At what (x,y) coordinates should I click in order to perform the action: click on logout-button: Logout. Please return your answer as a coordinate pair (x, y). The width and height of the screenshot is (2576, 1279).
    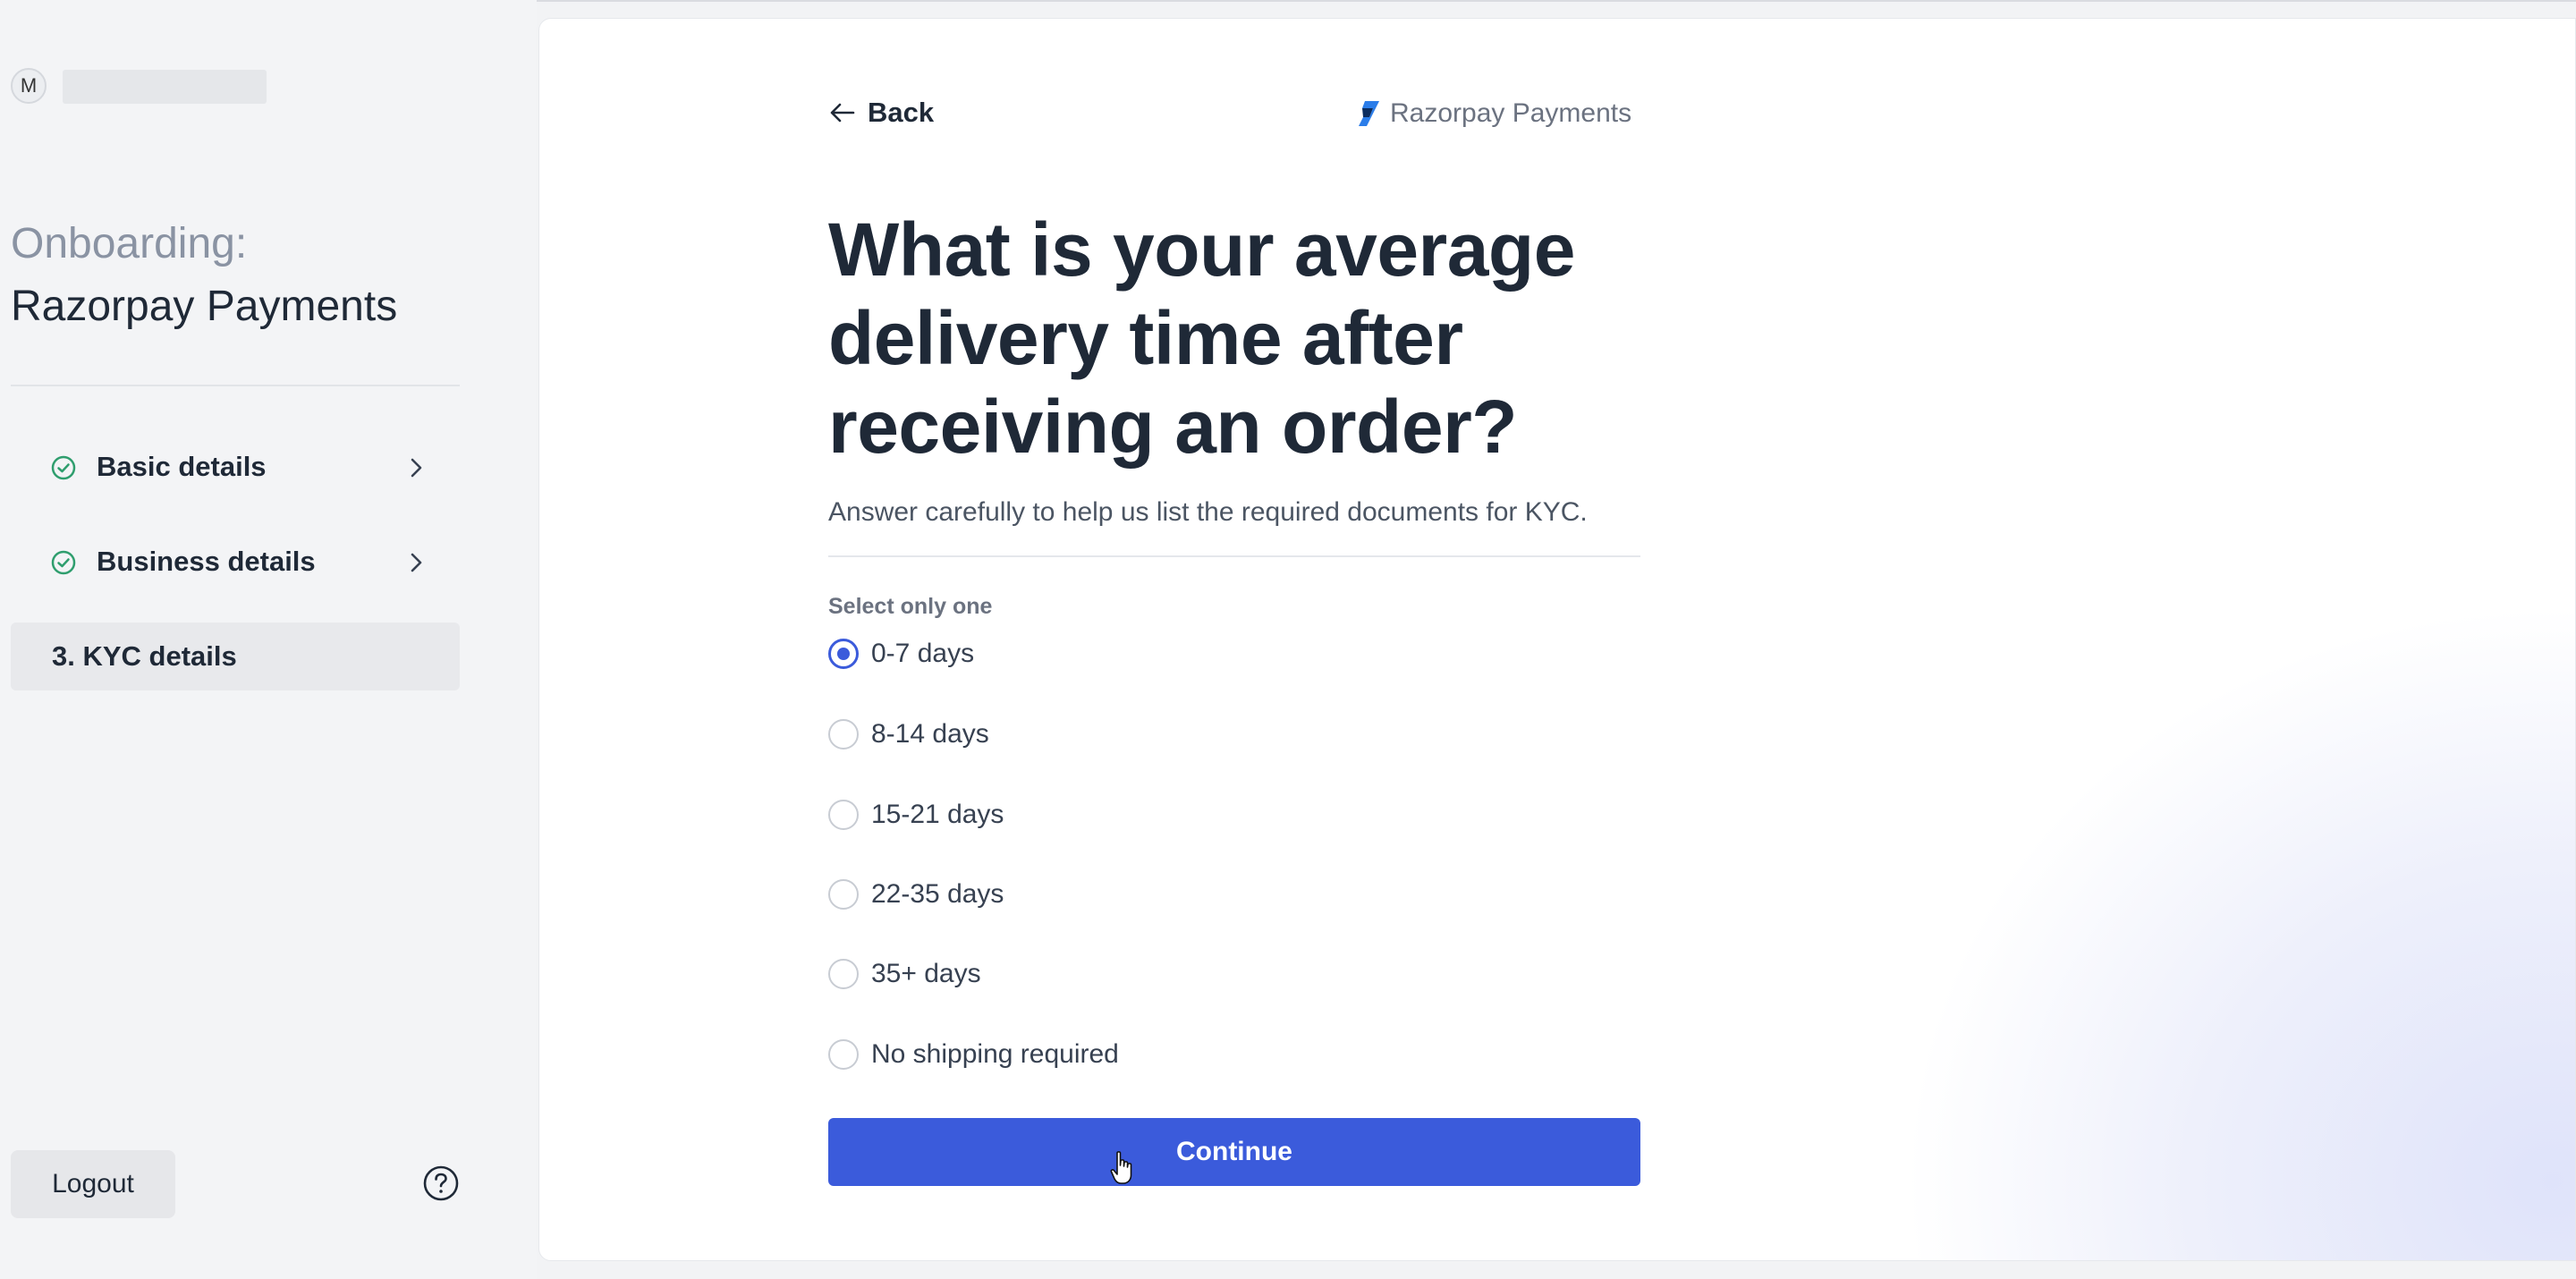
    Looking at the image, I should click on (93, 1184).